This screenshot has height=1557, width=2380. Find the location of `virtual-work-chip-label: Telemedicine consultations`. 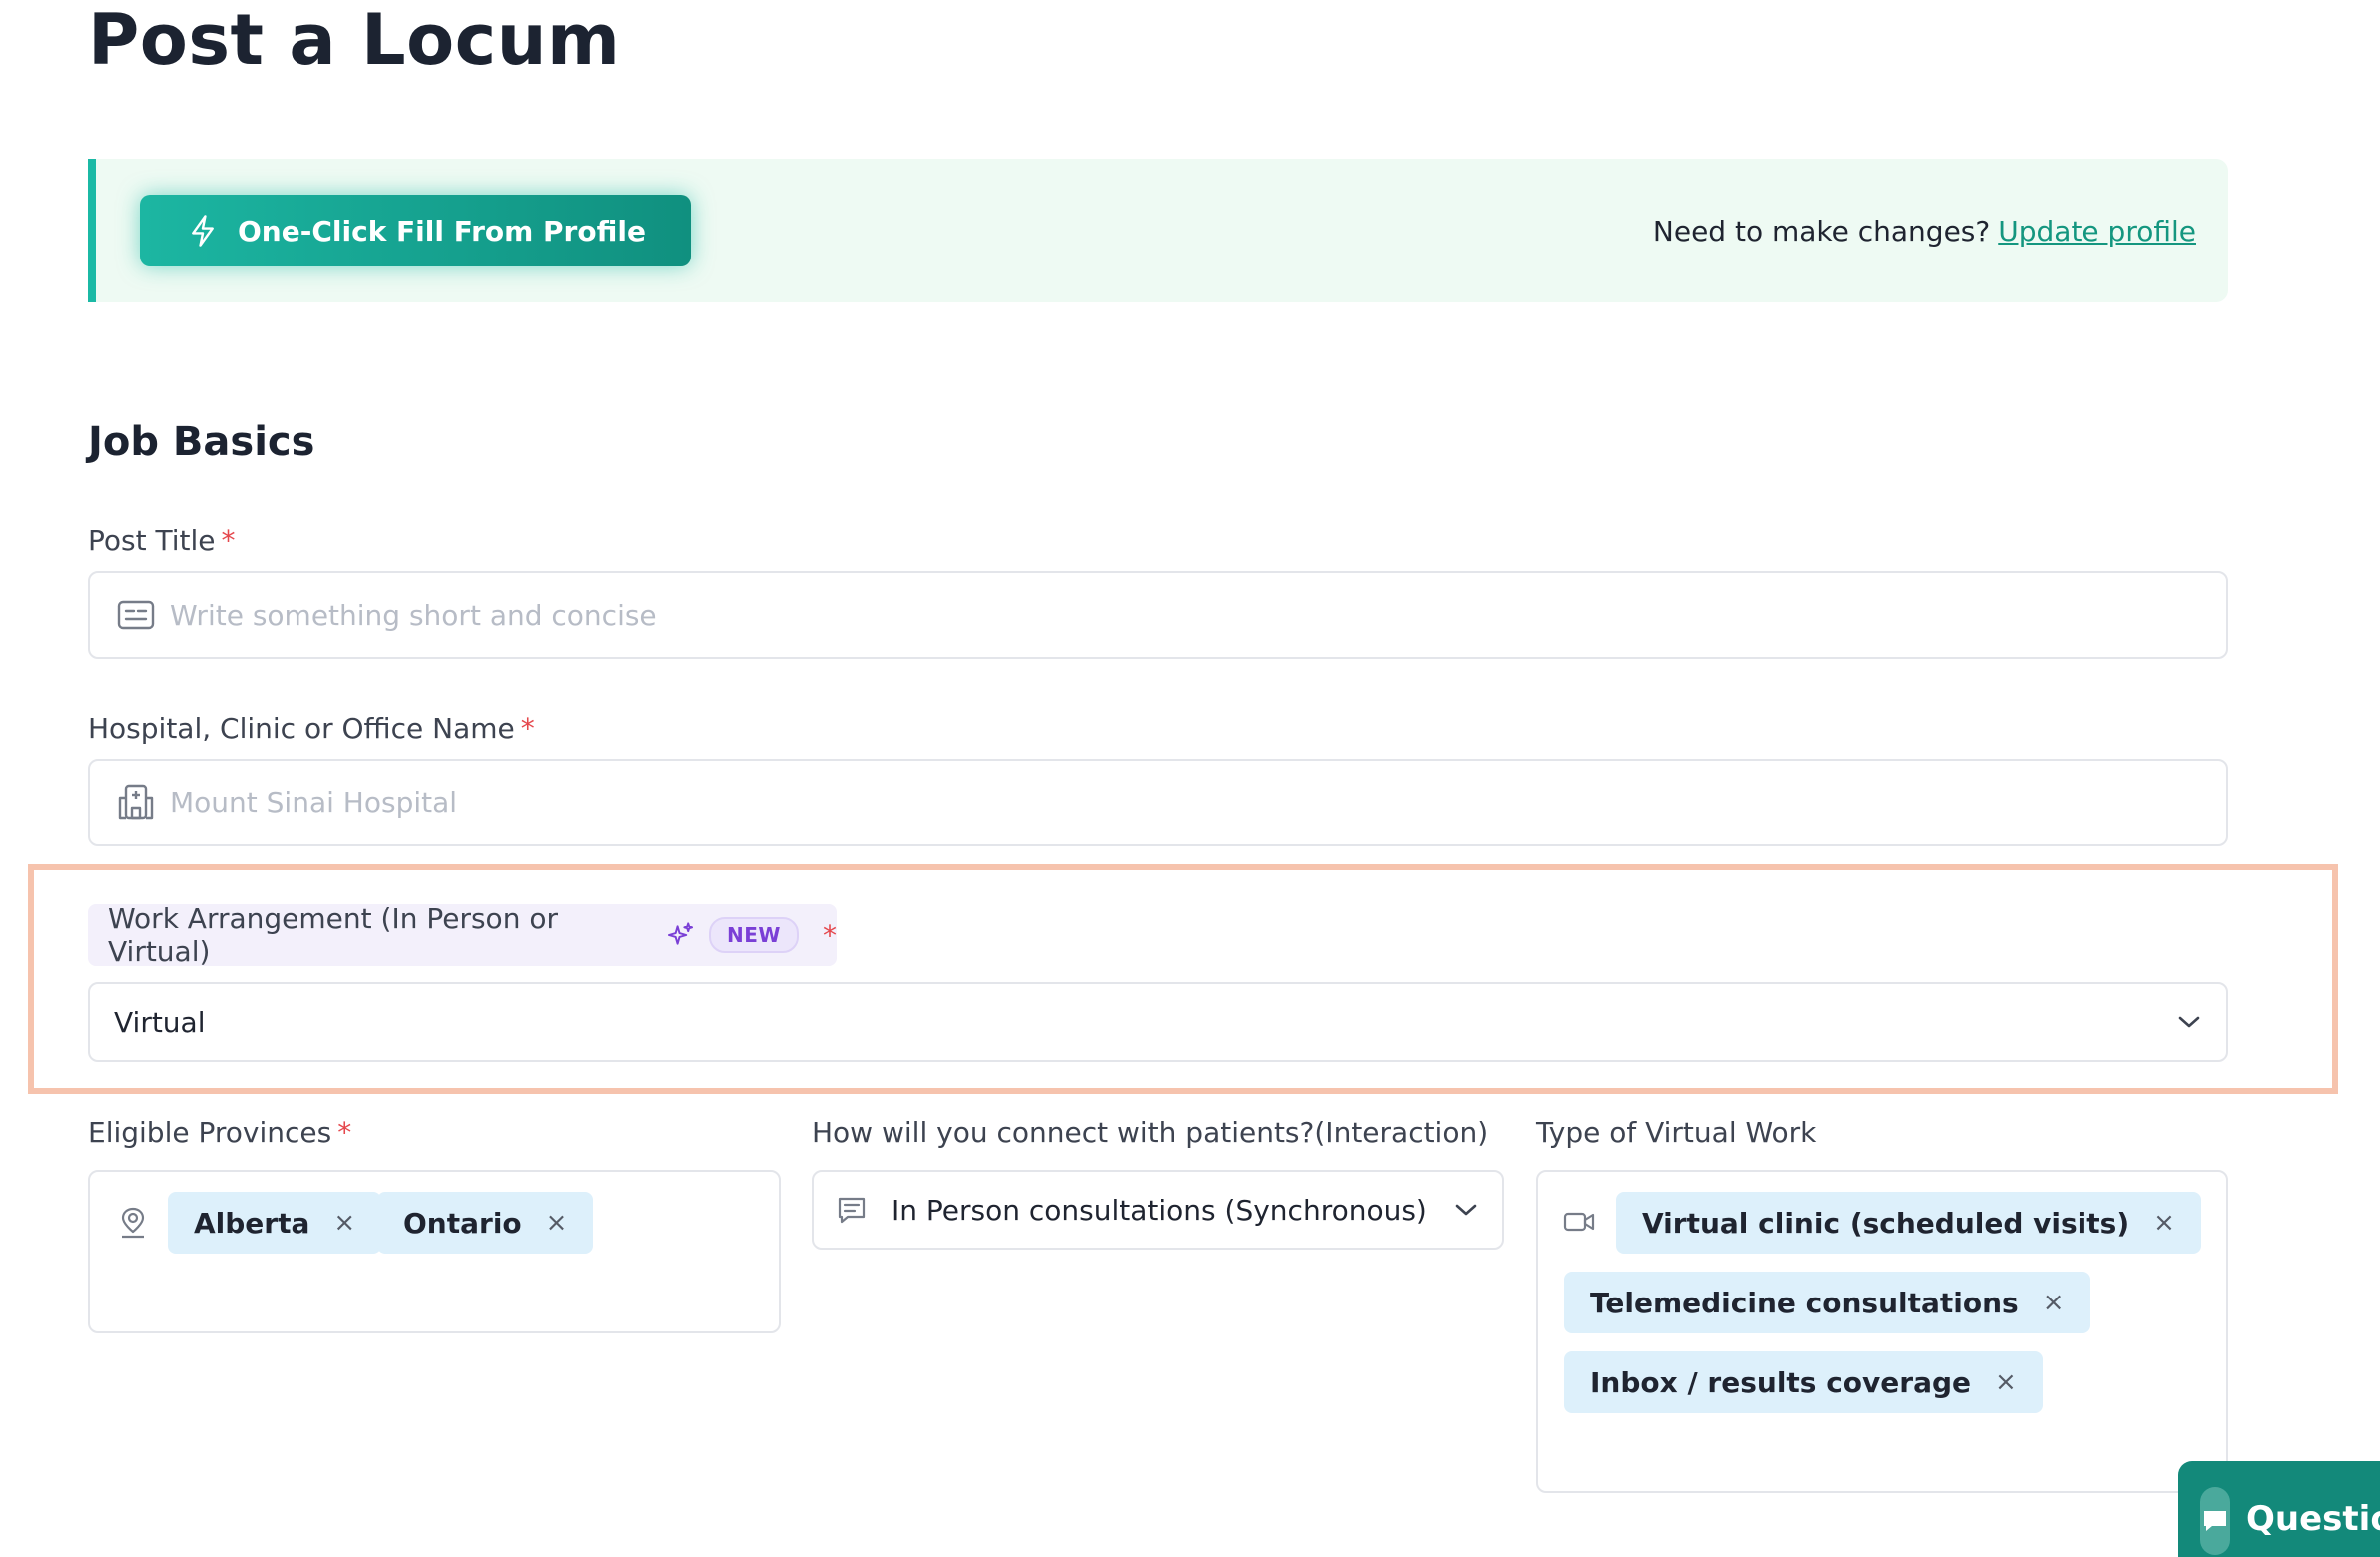

virtual-work-chip-label: Telemedicine consultations is located at coordinates (1804, 1302).